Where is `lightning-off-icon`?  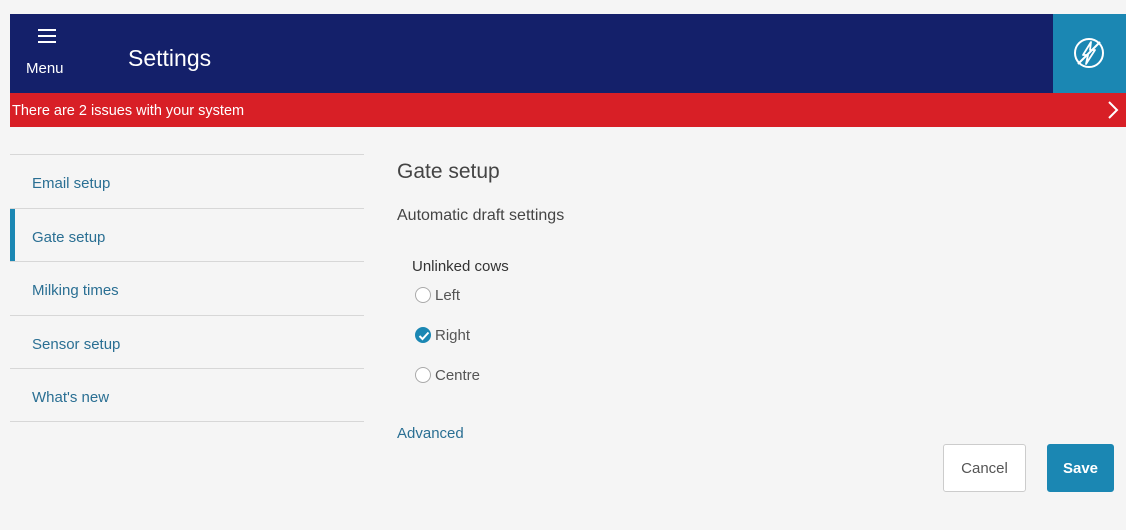 lightning-off-icon is located at coordinates (1089, 53).